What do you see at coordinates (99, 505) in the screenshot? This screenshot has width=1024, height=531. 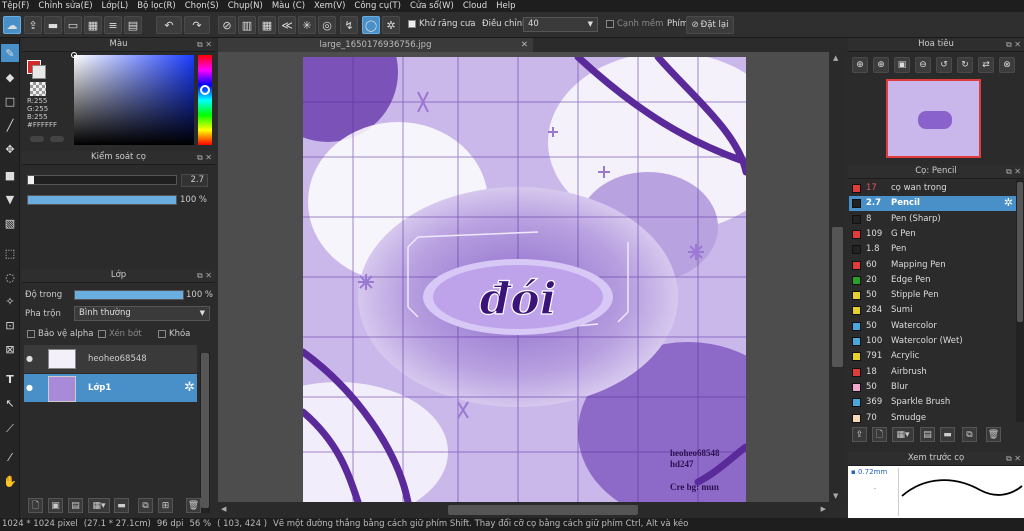 I see `add-layer-menu-icon: ▦▾` at bounding box center [99, 505].